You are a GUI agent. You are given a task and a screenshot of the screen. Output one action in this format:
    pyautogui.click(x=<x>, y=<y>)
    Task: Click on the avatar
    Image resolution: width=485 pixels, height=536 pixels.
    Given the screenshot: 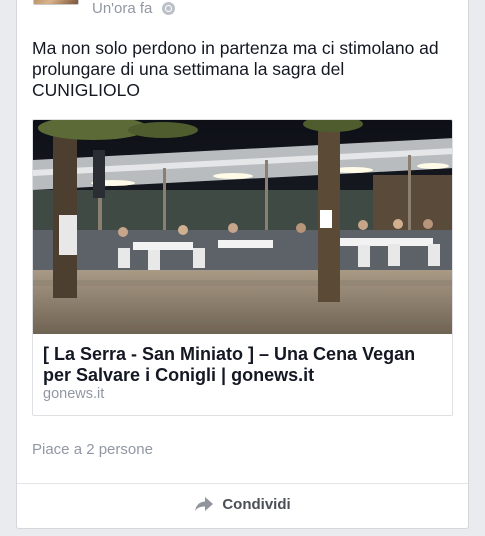 What is the action you would take?
    pyautogui.click(x=56, y=2)
    